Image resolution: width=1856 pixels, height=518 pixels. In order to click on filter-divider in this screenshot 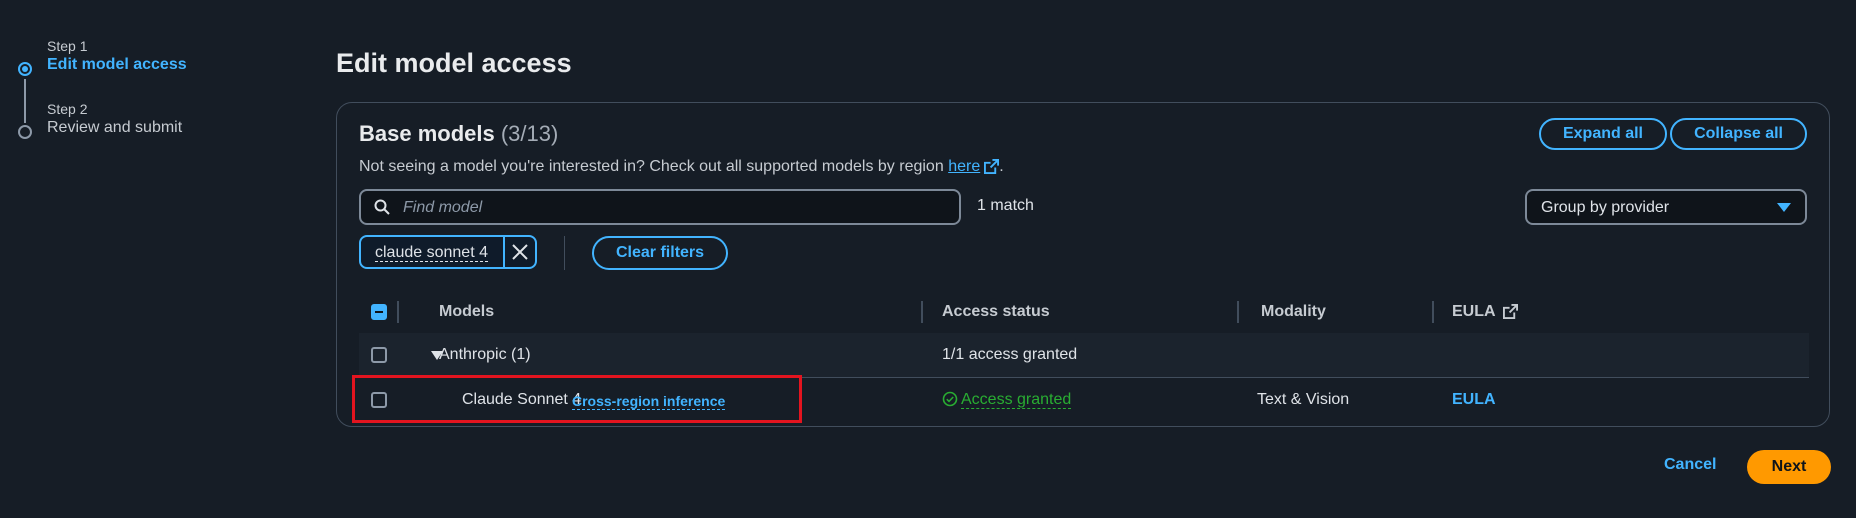, I will do `click(564, 253)`.